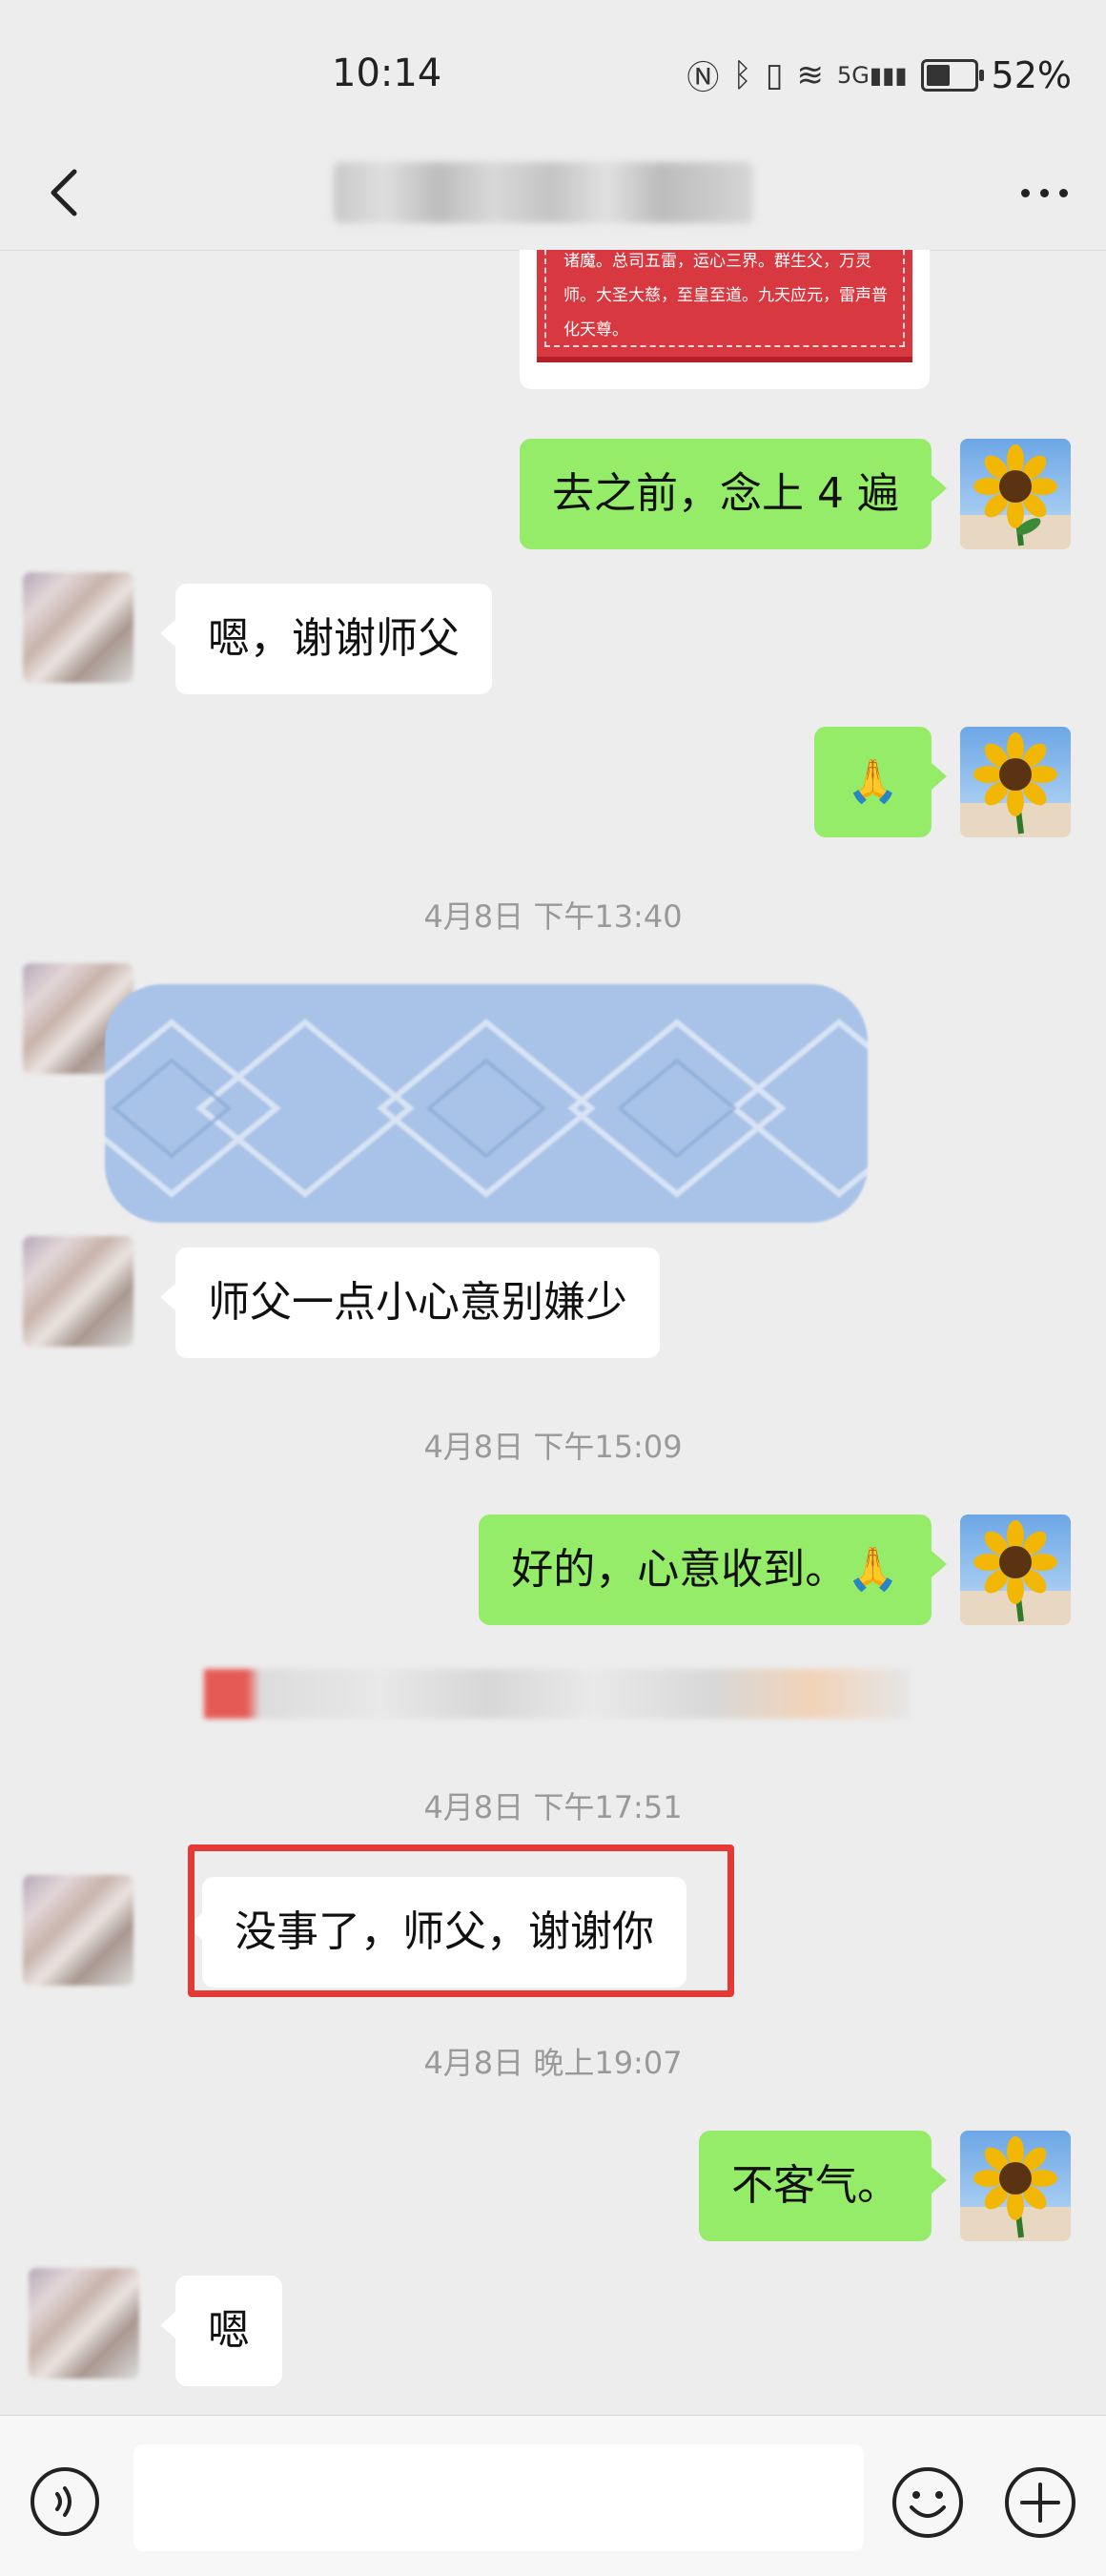 Image resolution: width=1106 pixels, height=2576 pixels. I want to click on message-outgoing-emoji: 🙏, so click(880, 782).